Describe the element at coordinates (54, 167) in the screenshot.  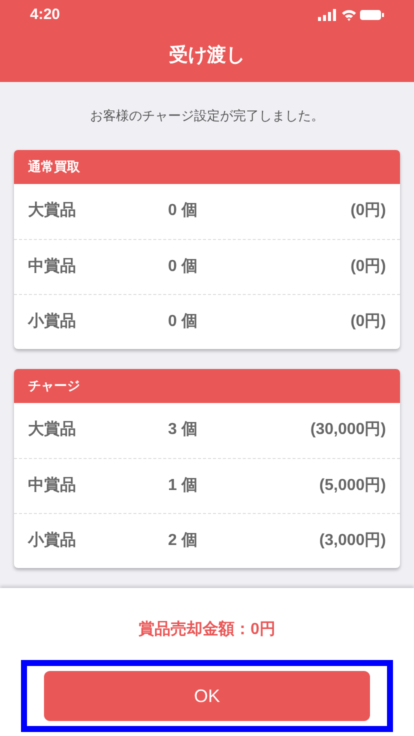
I see `section-title: 通常買取` at that location.